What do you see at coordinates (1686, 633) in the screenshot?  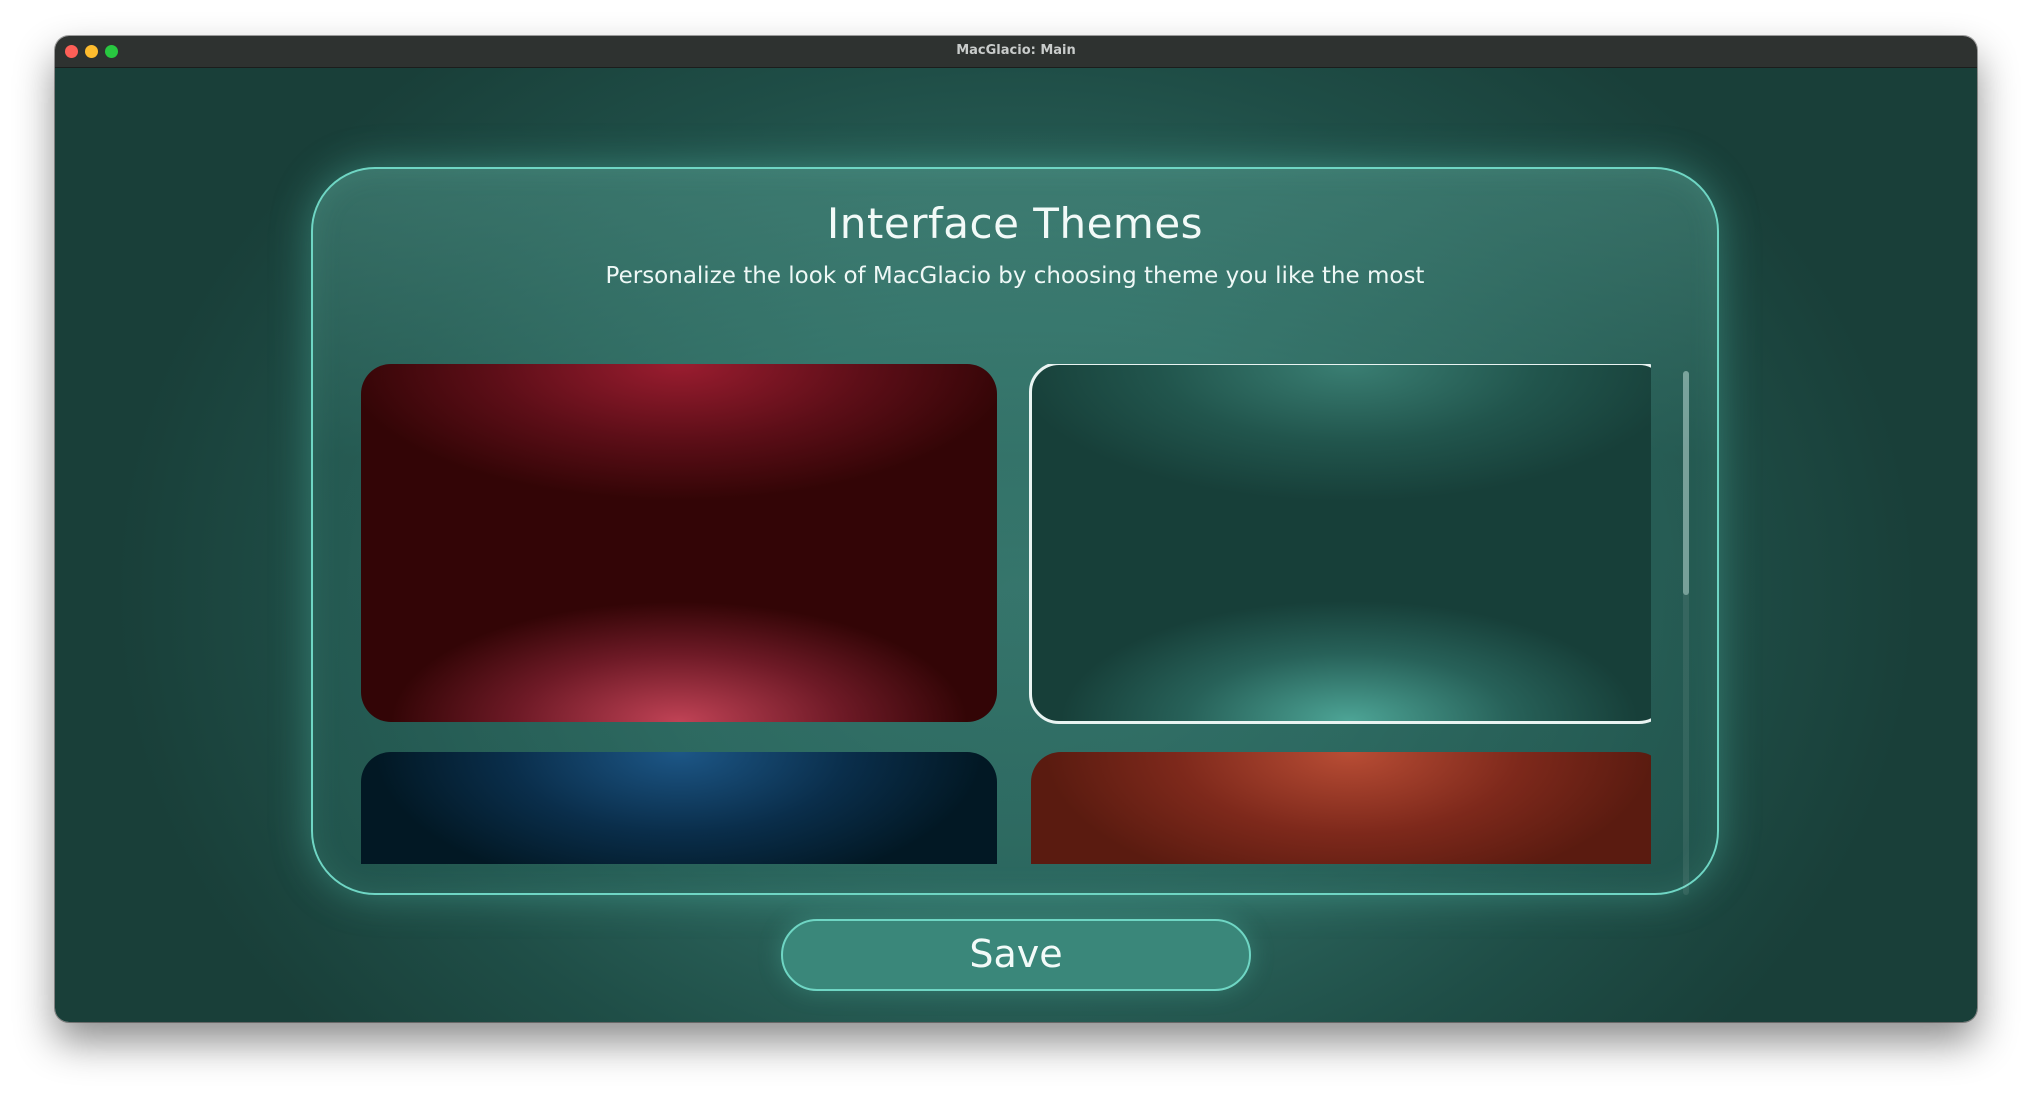 I see `themes-scrollbar` at bounding box center [1686, 633].